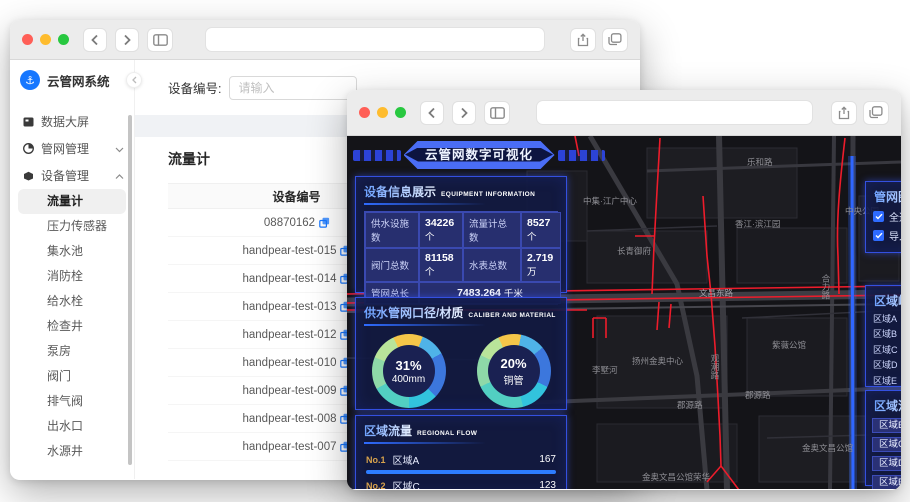  What do you see at coordinates (376, 459) in the screenshot?
I see `flow-rank: No.1` at bounding box center [376, 459].